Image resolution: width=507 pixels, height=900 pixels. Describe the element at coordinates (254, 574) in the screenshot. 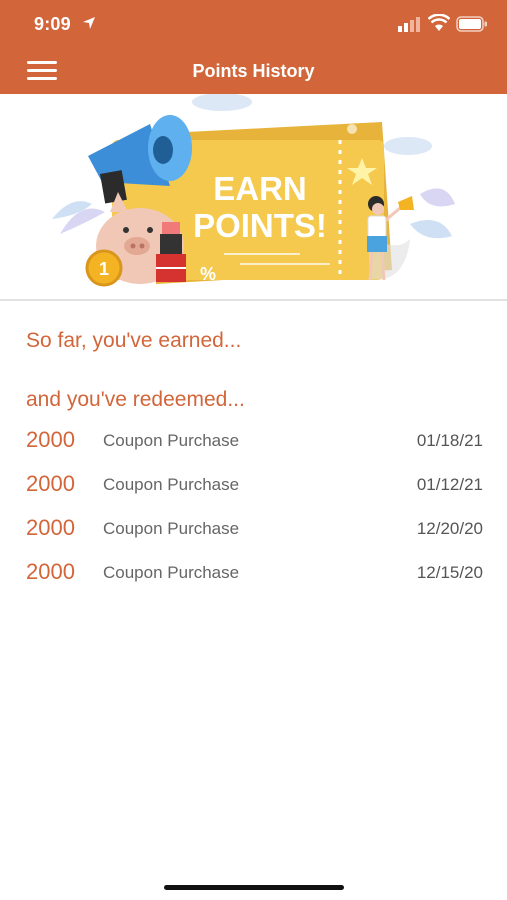

I see `redemption-row: 2000 Coupon Purchase 12/15/20` at that location.